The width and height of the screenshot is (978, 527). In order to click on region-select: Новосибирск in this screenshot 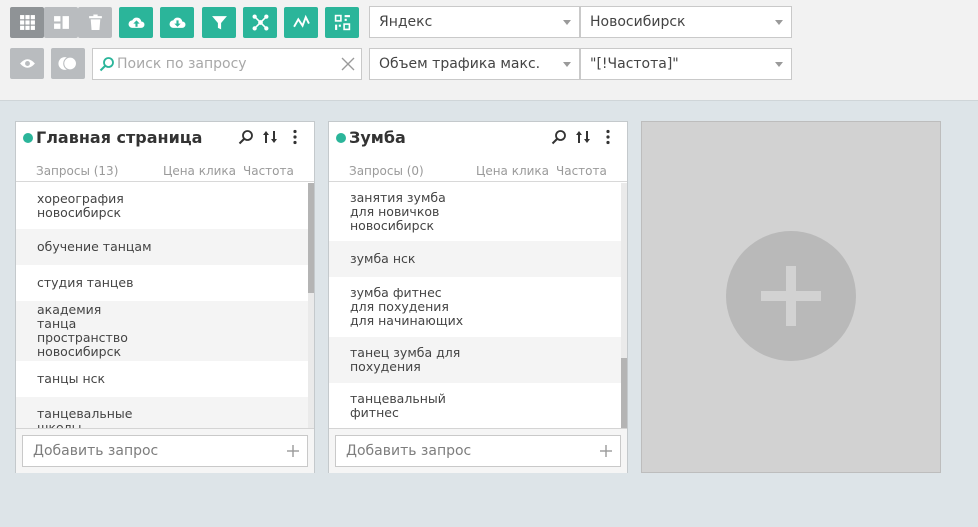, I will do `click(686, 22)`.